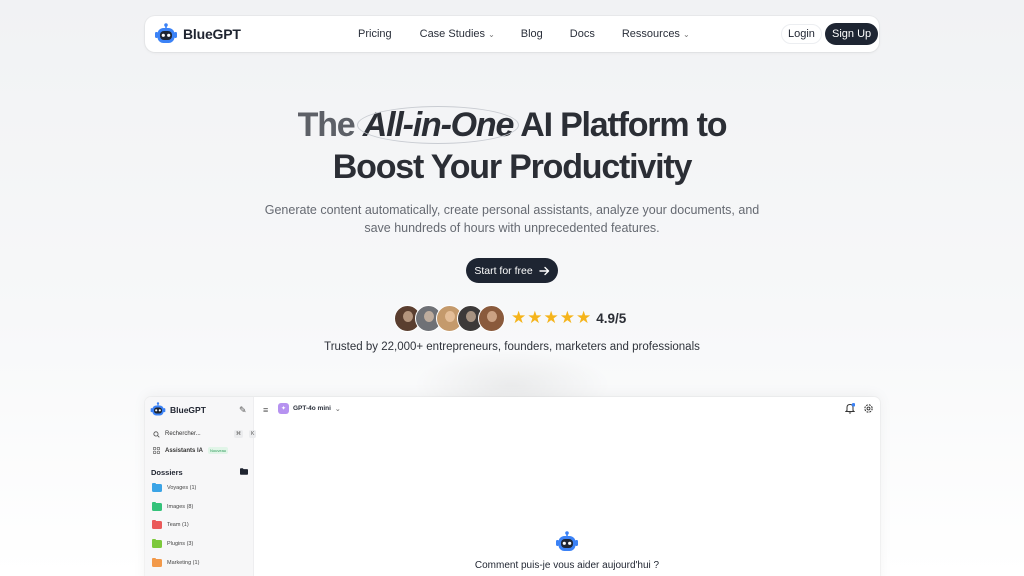 The image size is (1024, 576). I want to click on sidebar-item-assistants: Assistants IA Nouveau, so click(191, 450).